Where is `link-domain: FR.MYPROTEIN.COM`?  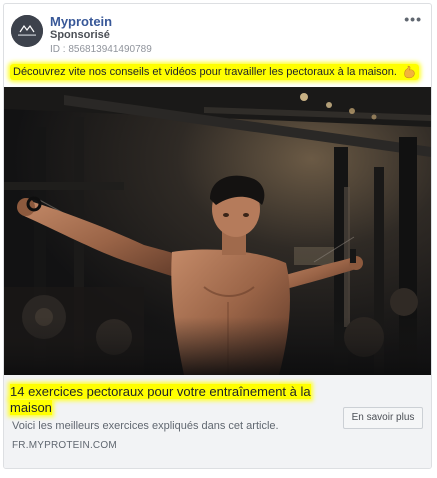
link-domain: FR.MYPROTEIN.COM is located at coordinates (64, 445).